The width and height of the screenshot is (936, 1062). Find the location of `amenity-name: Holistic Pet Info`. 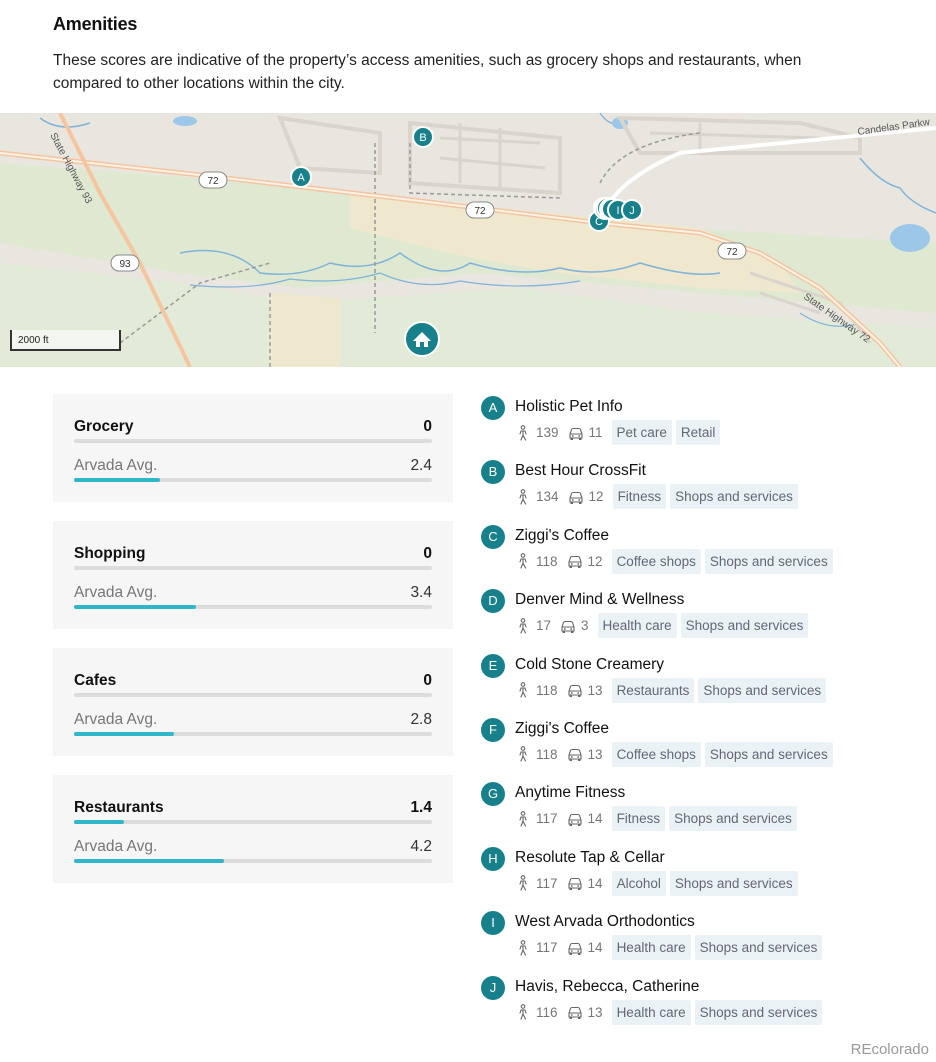

amenity-name: Holistic Pet Info is located at coordinates (569, 407).